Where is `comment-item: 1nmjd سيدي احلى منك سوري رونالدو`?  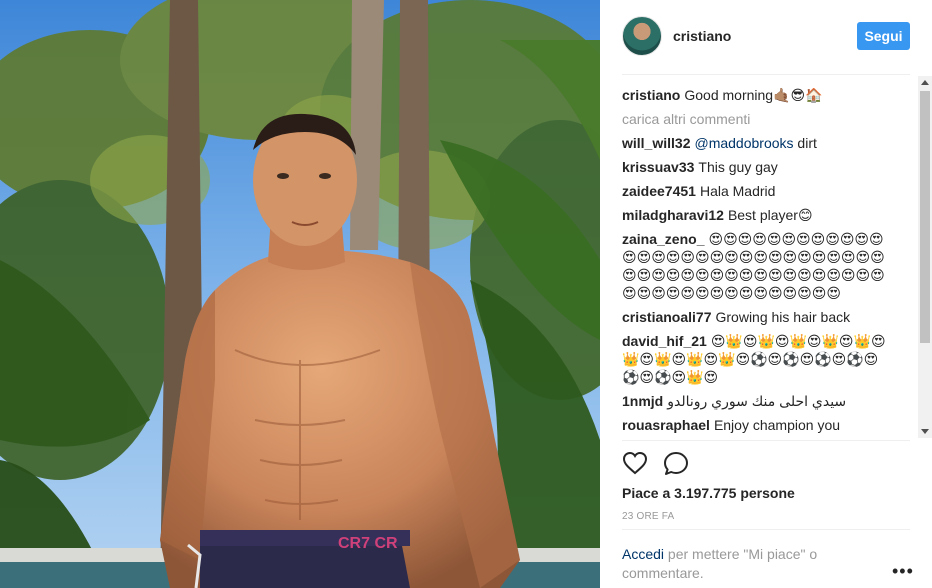
comment-item: 1nmjd سيدي احلى منك سوري رونالدو is located at coordinates (757, 401).